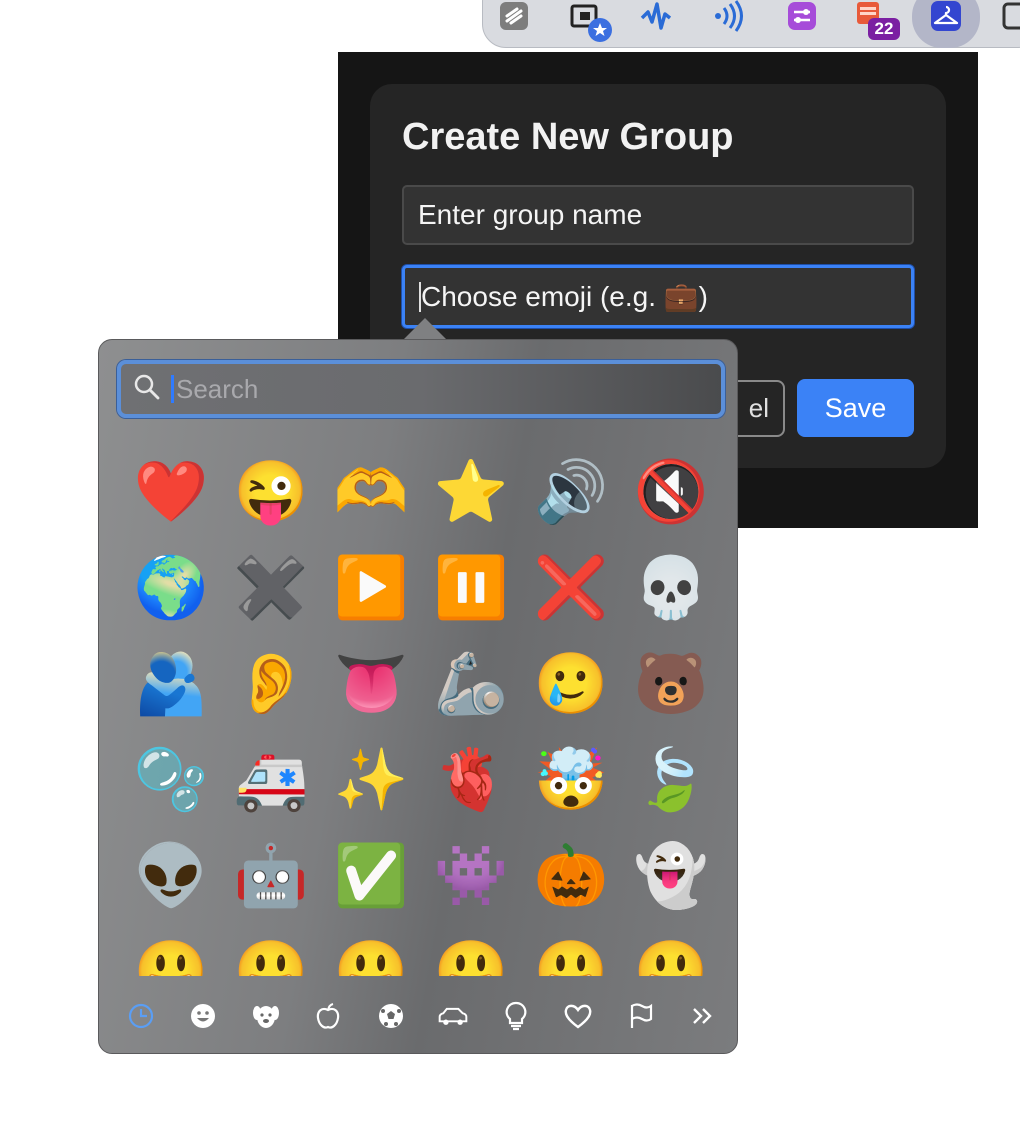  I want to click on emoji-row: 😃 😃 😃 😃 😃 😃, so click(427, 950).